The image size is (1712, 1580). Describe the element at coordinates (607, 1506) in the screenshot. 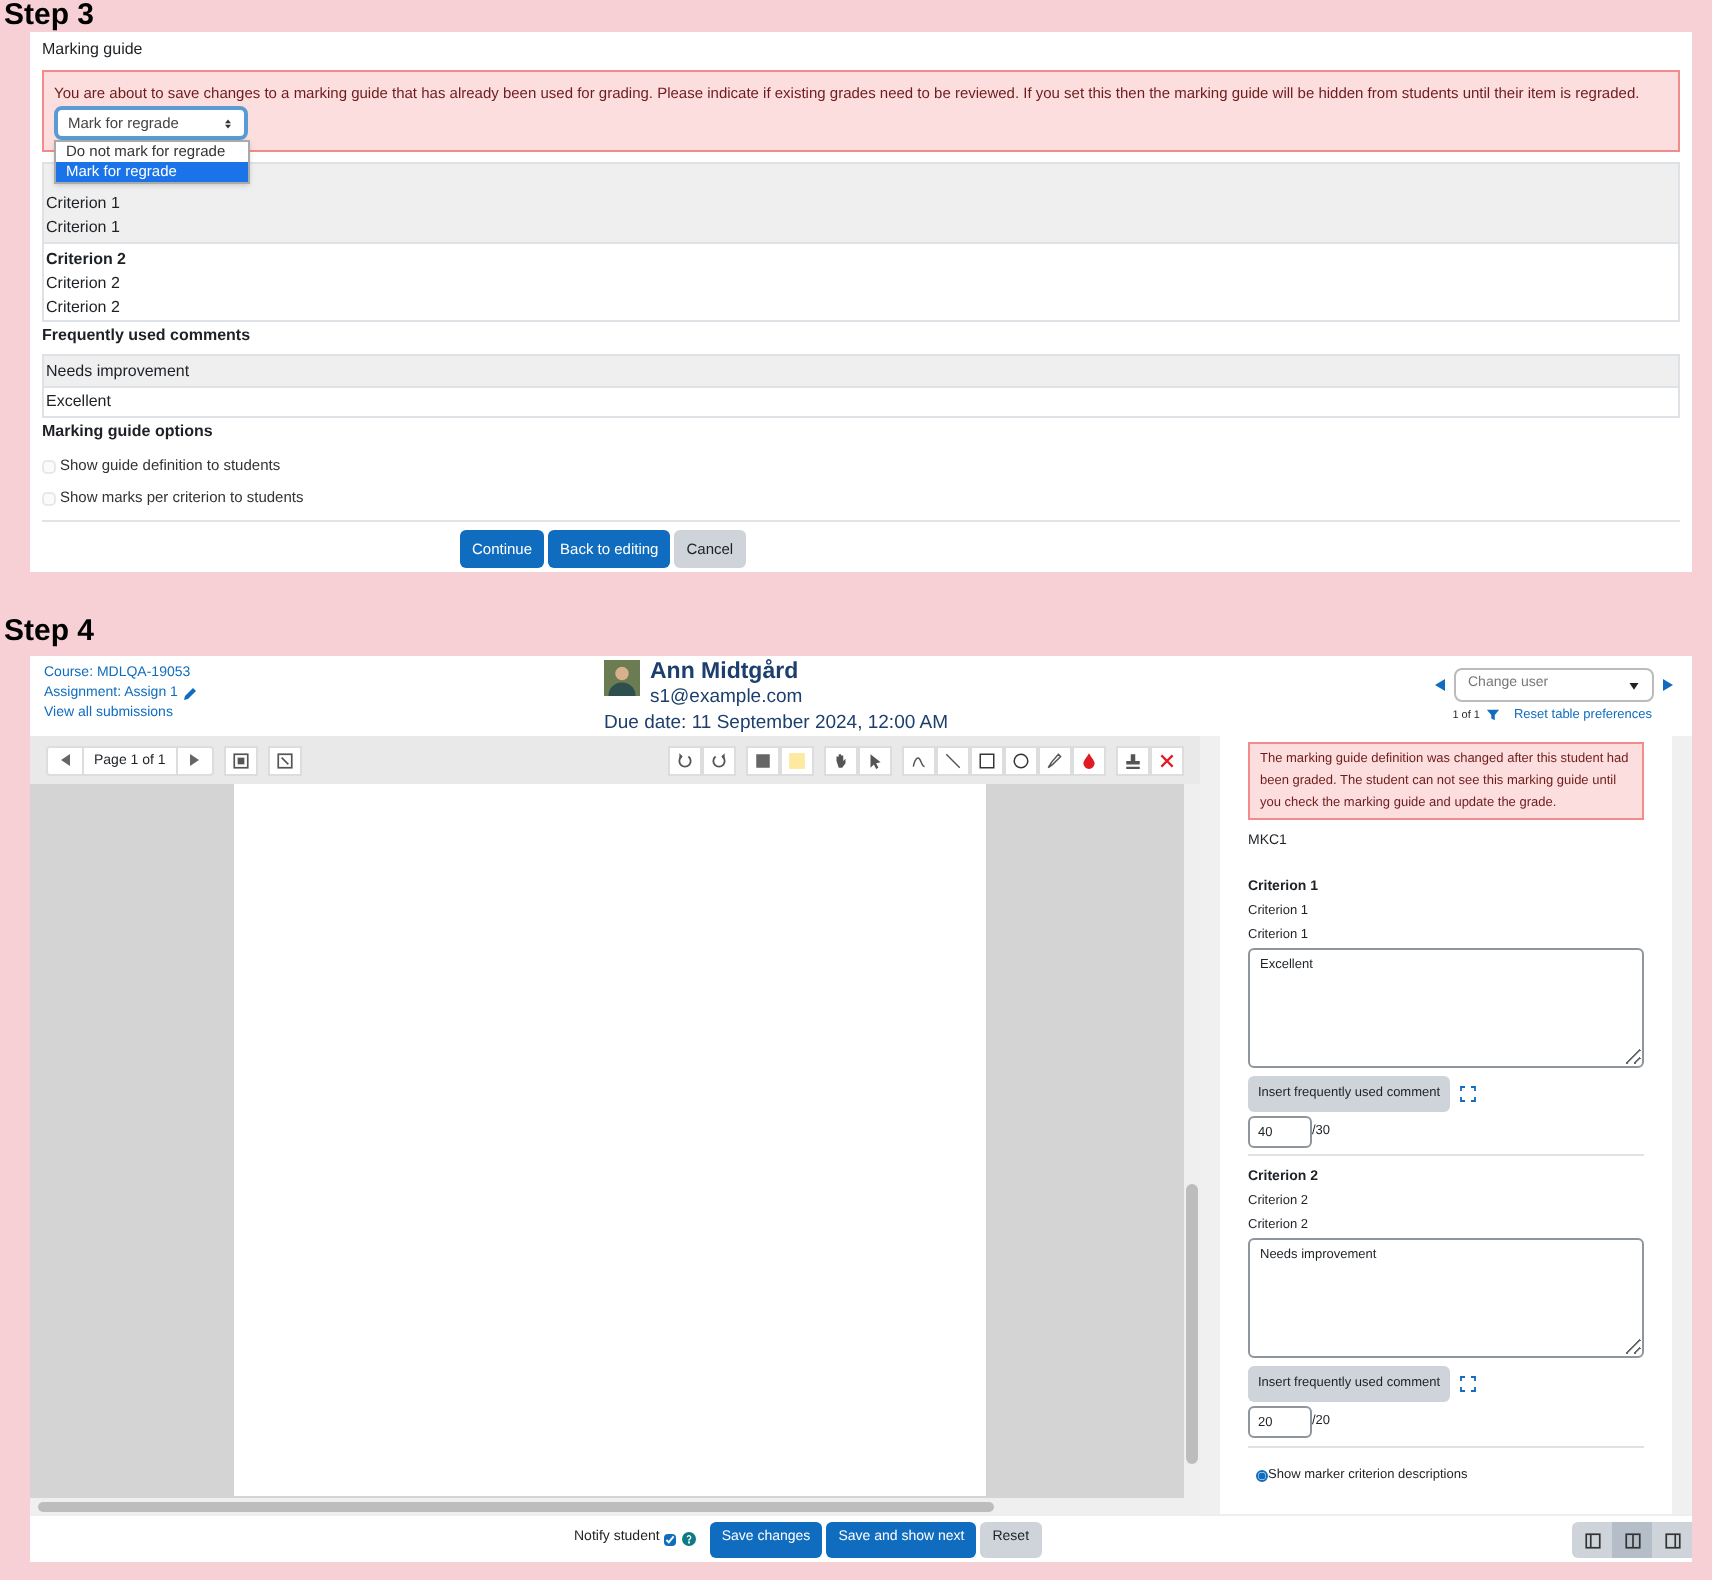

I see `horizontal-scrollbar` at that location.